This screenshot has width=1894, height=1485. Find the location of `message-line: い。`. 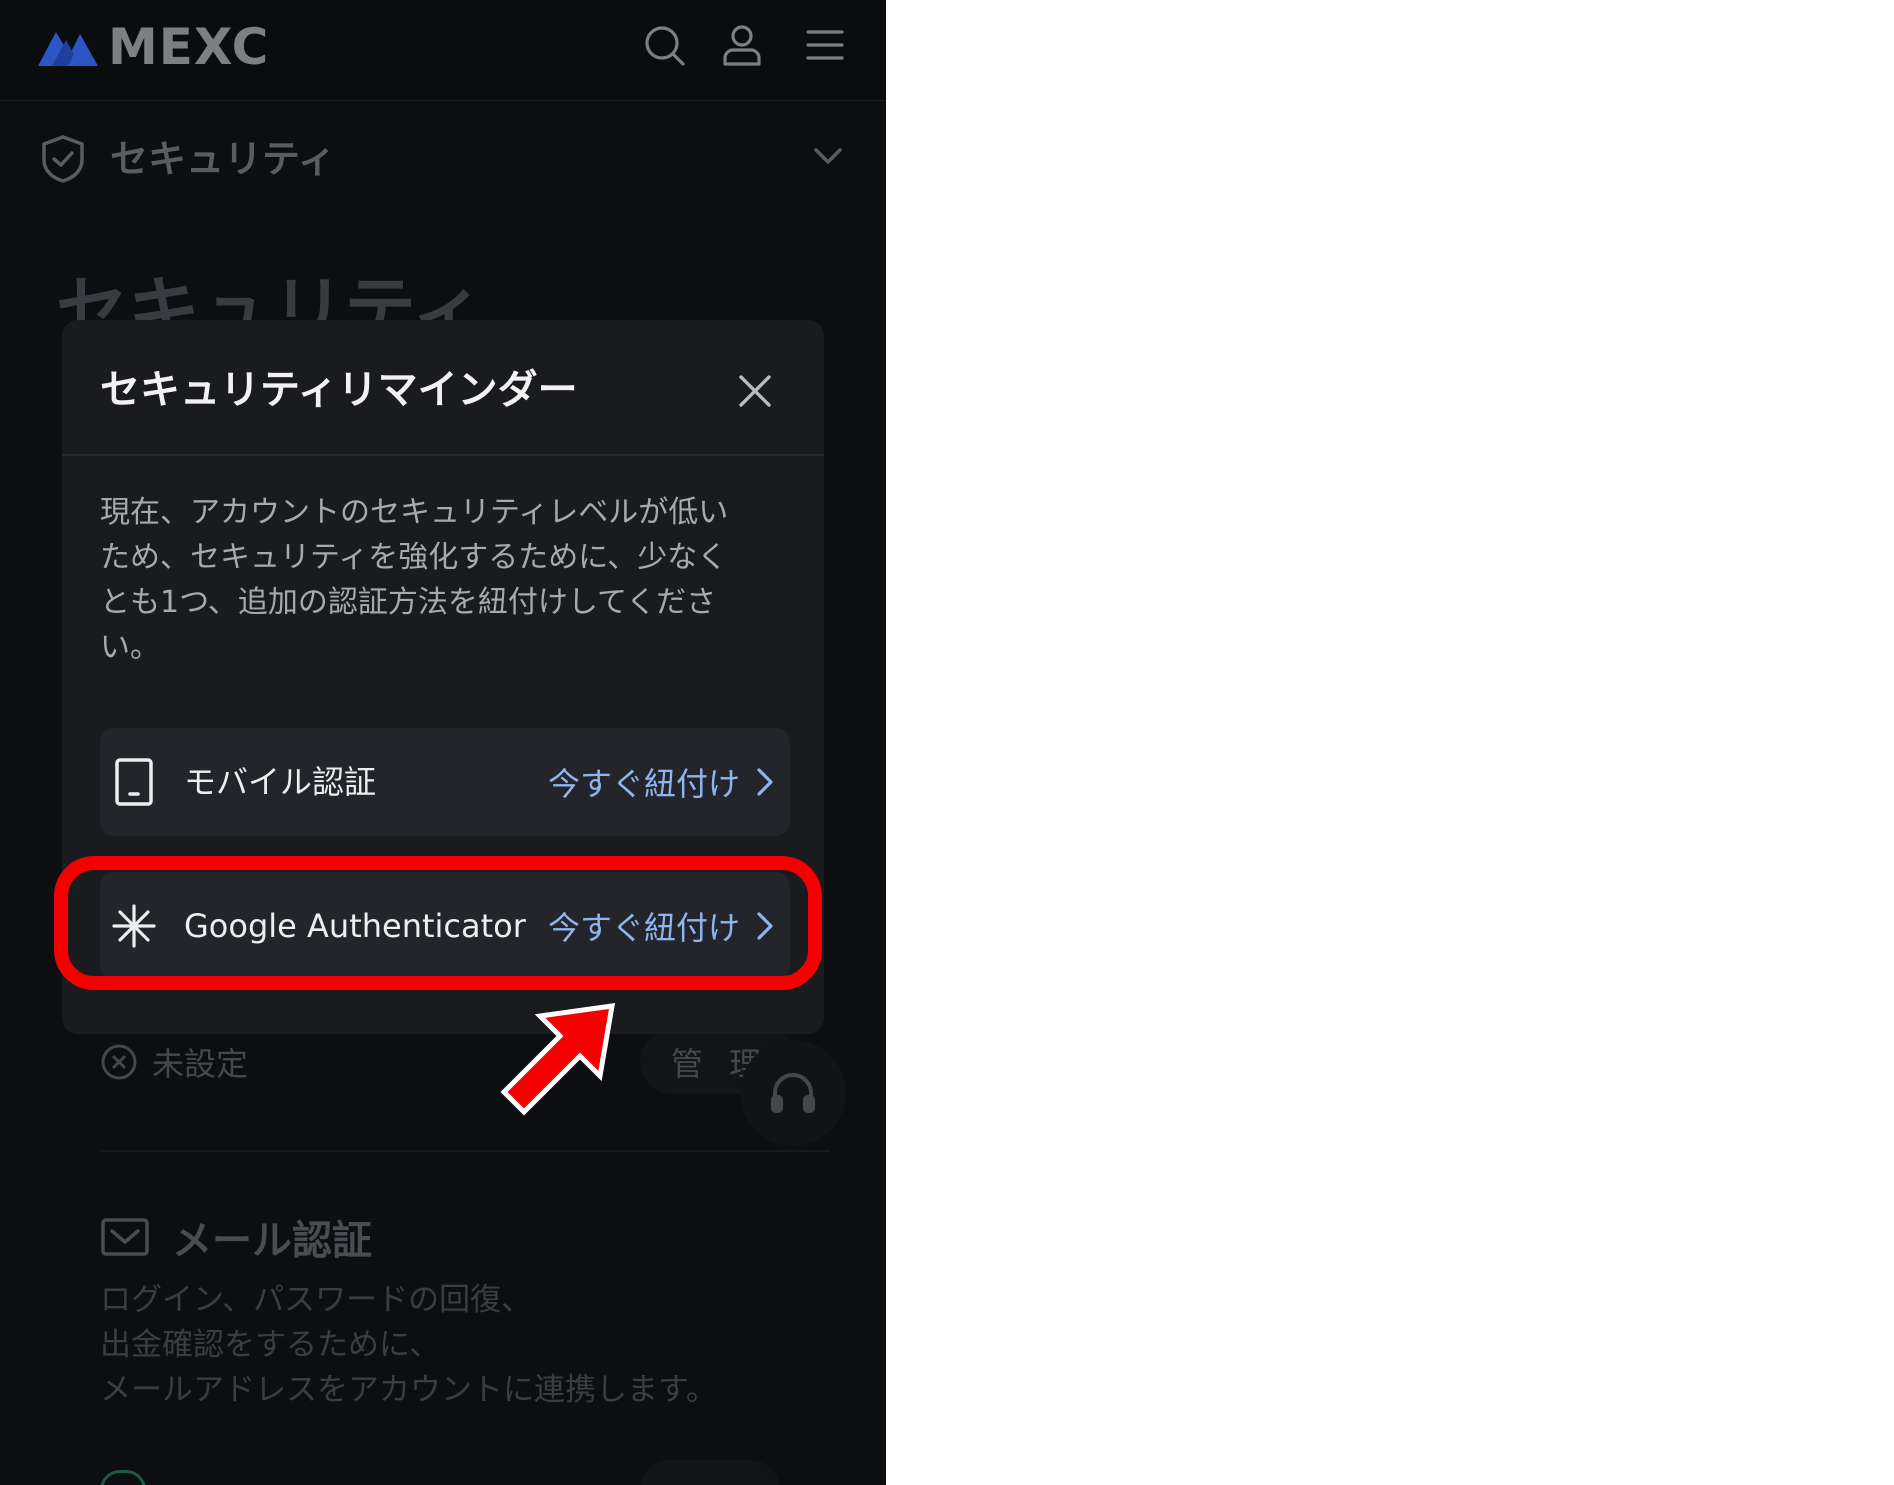

message-line: い。 is located at coordinates (130, 647).